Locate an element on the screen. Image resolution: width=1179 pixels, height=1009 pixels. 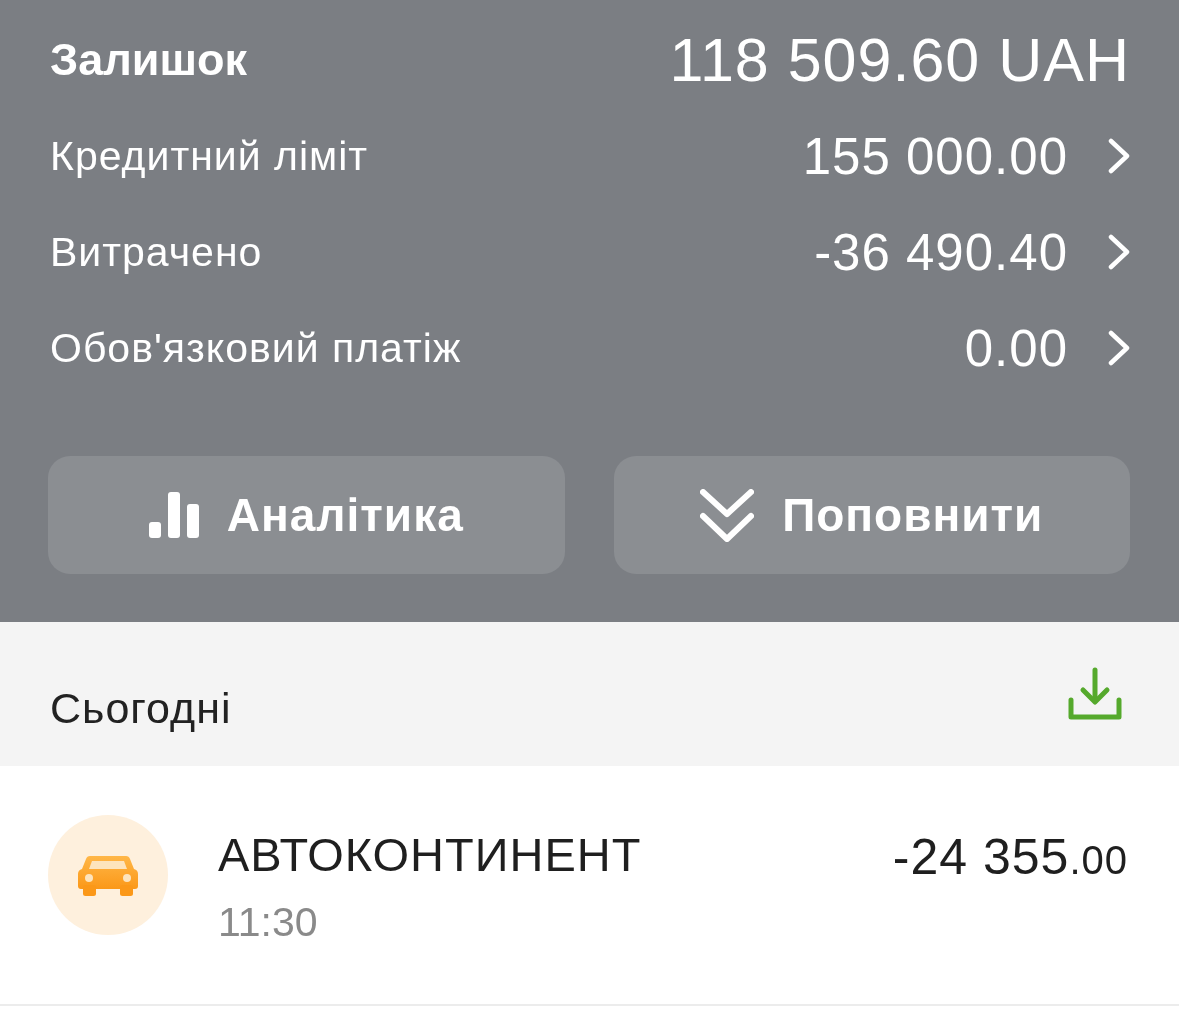
balance-label: Залишок is located at coordinates (148, 60).